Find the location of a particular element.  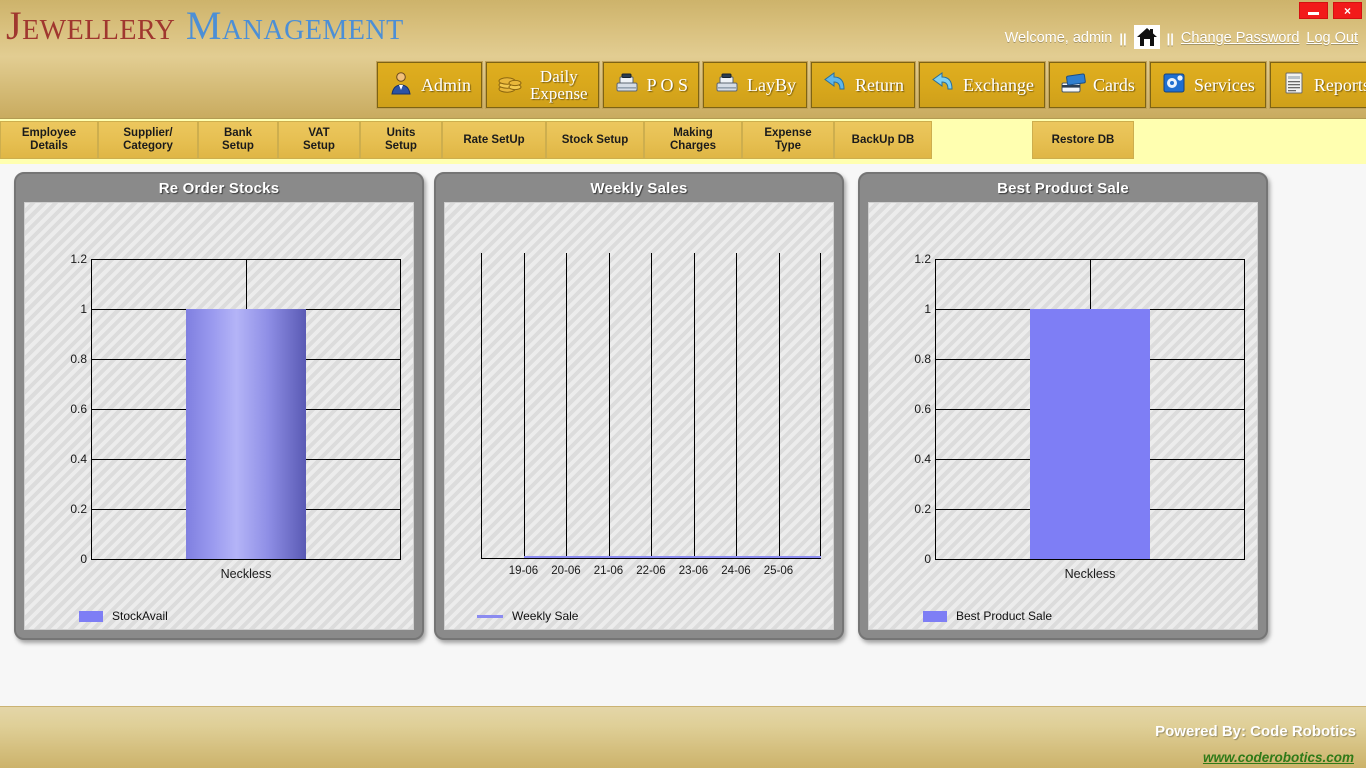

nav-button-admin: Admin is located at coordinates (429, 85).